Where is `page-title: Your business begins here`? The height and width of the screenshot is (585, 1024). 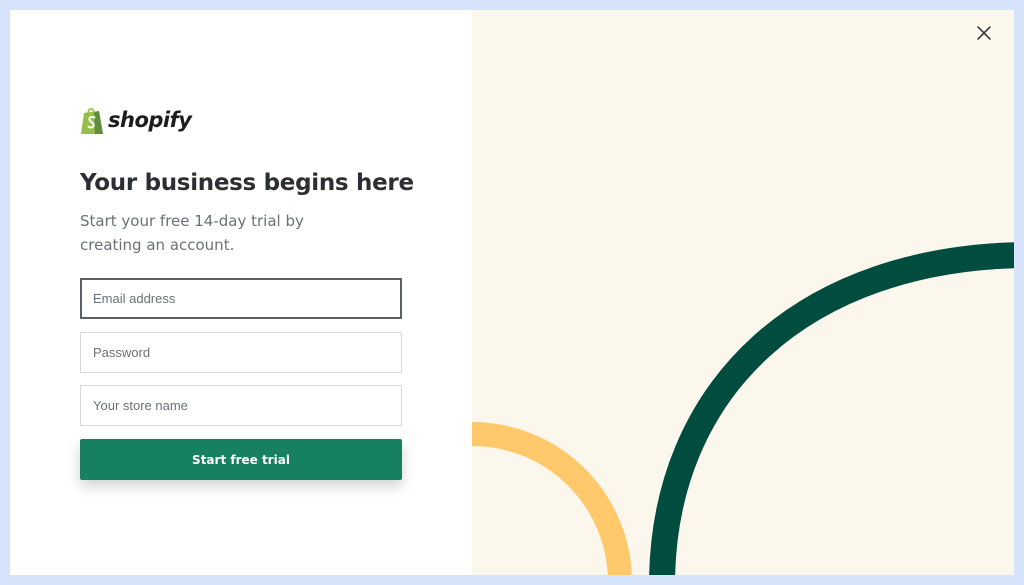 page-title: Your business begins here is located at coordinates (247, 183).